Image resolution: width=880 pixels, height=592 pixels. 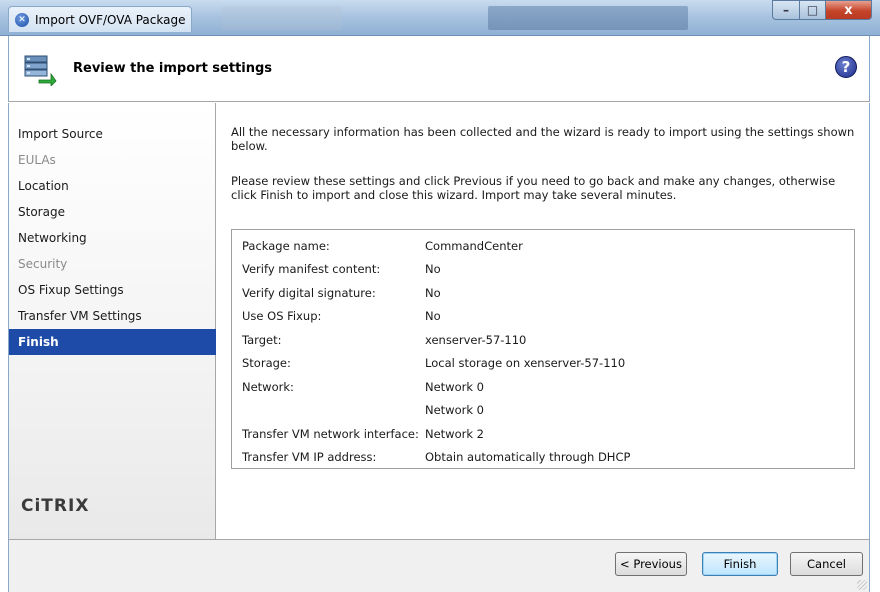 I want to click on summary-value: Local storage on xenserver-57-110, so click(x=525, y=363).